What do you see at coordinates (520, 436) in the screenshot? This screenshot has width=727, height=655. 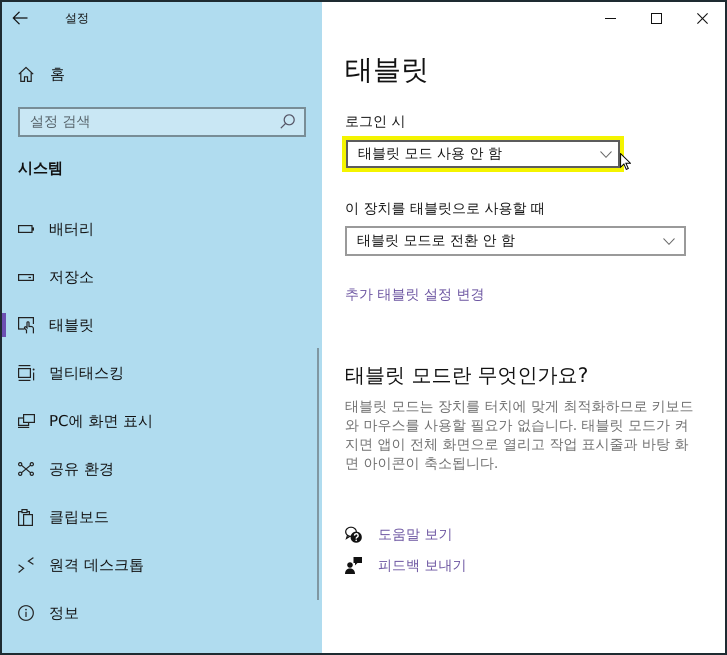 I see `description-text: 태블릿 모드는 장치를 터치에 맞게 최적화하므로 키보드와 마우스를 사용할 필요가 없습니다. 태블릿 모드가 켜지면 앱이 전체 화면으로 열리고 작업 표시줄과 바탕 화면 아이콘이 축소됩니다.` at bounding box center [520, 436].